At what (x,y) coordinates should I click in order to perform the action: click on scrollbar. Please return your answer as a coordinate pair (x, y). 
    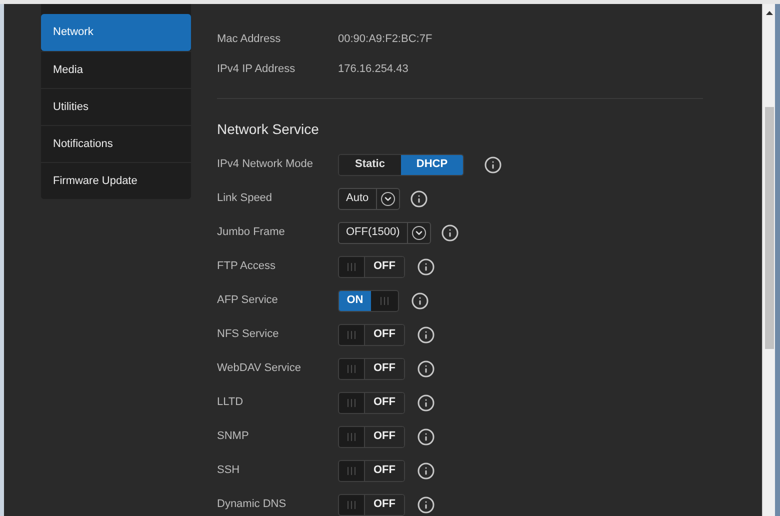
    Looking at the image, I should click on (768, 260).